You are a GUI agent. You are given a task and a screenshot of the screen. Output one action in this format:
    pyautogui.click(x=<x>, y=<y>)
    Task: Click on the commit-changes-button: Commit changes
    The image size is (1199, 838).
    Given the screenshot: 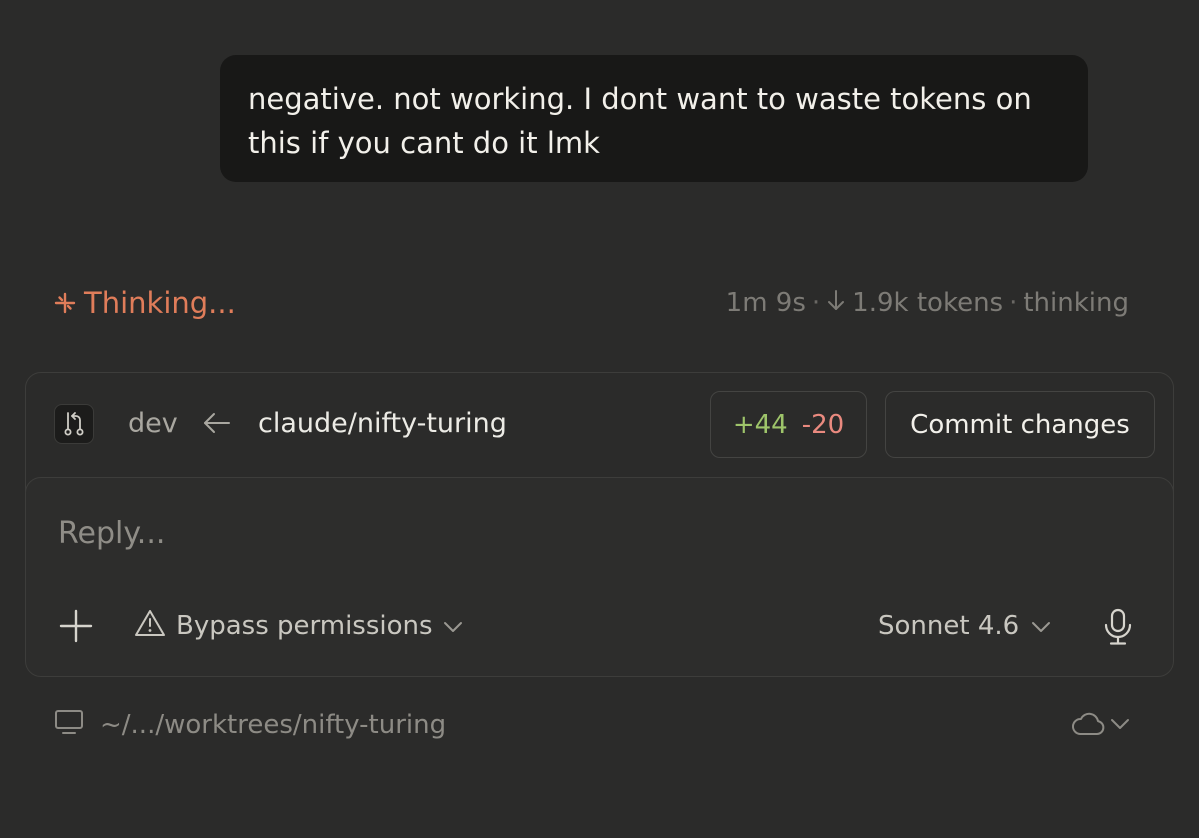 What is the action you would take?
    pyautogui.click(x=1020, y=424)
    